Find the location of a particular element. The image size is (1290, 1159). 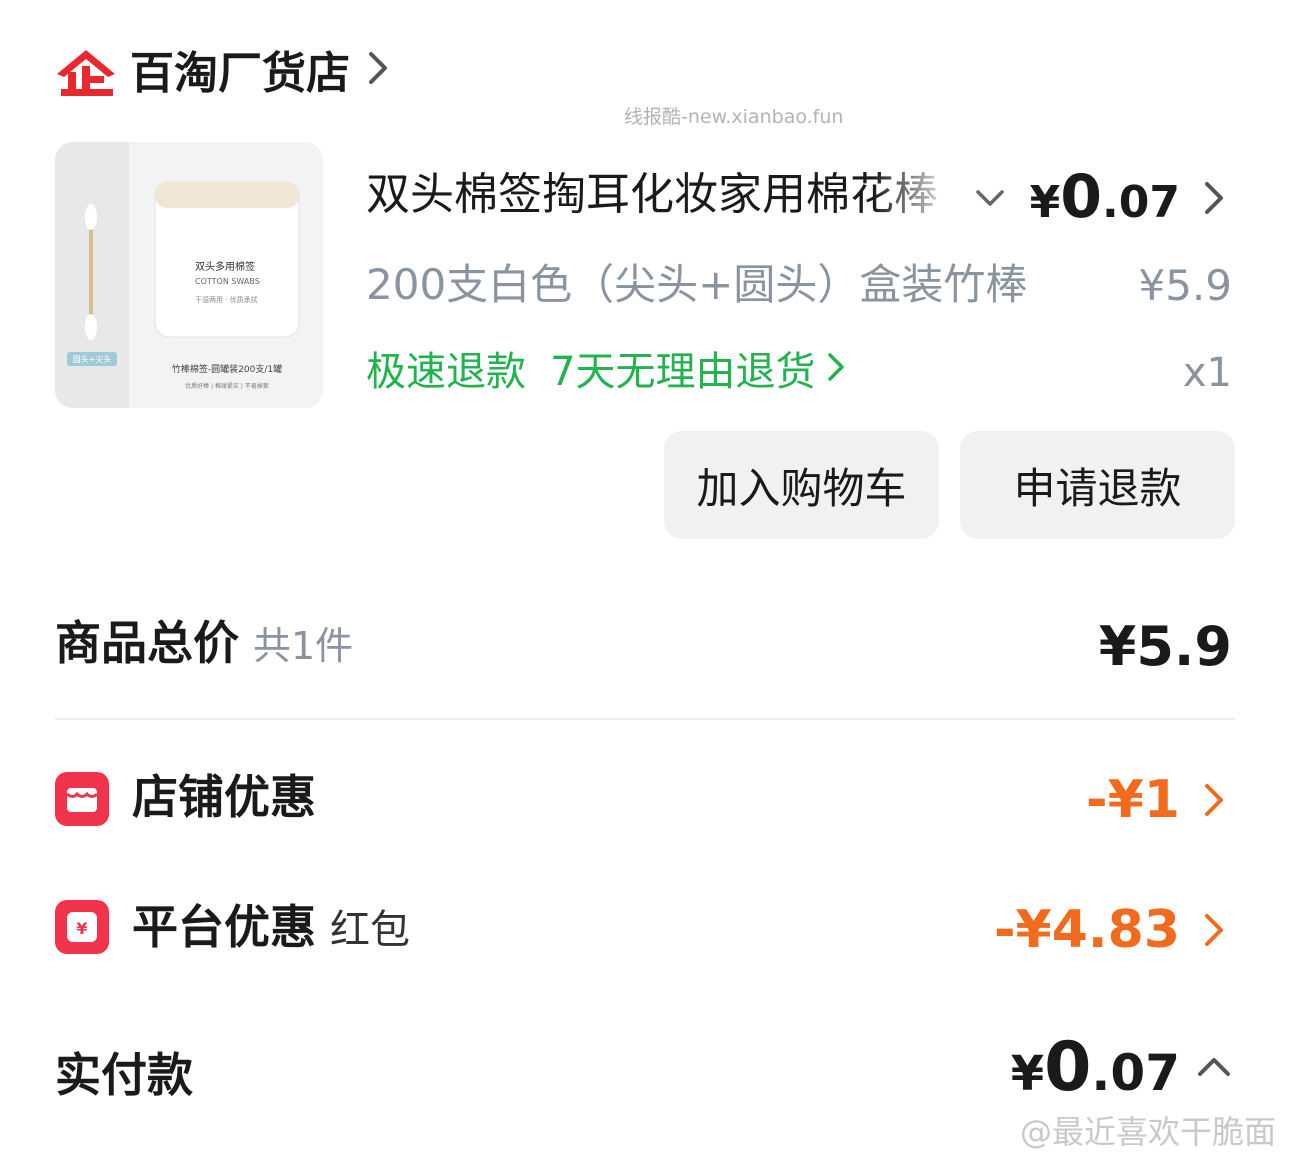

quantity: x1 is located at coordinates (1207, 373).